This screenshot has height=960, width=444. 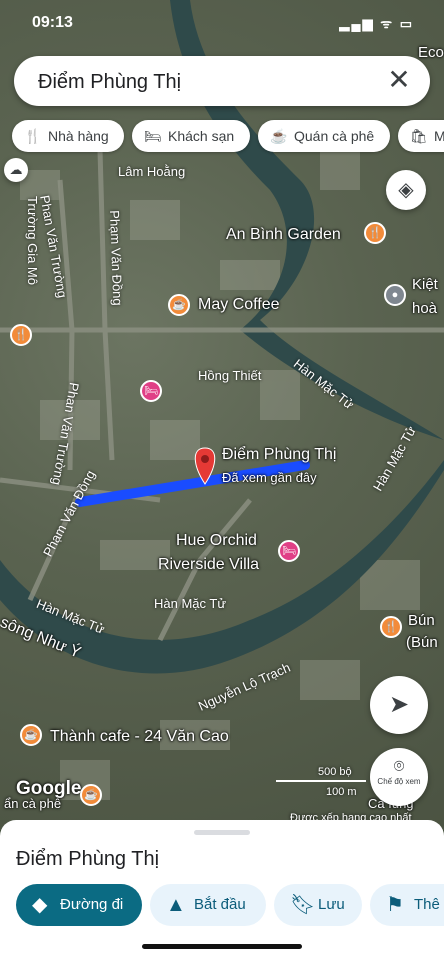 What do you see at coordinates (222, 22) in the screenshot?
I see `status-bar: 09:13 ▂▄▆ ᯤ ▭` at bounding box center [222, 22].